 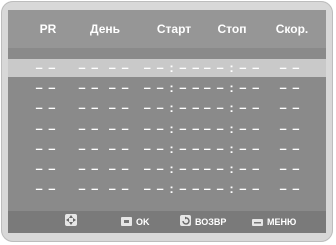 I want to click on header-speed: Скор., so click(x=292, y=29).